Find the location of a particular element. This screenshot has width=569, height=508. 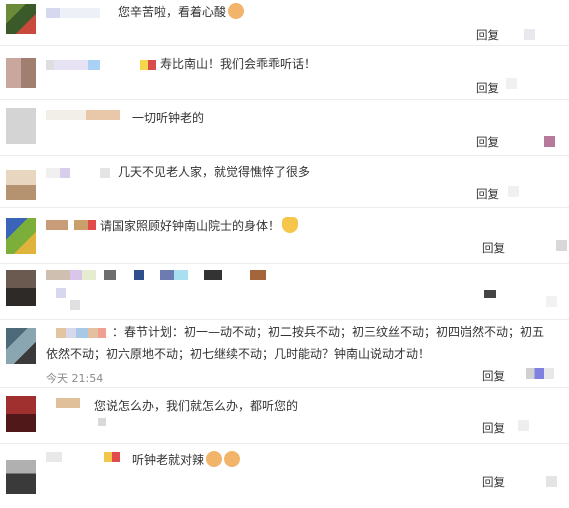

comment-item: 您说怎么办，我们就怎么办，都听您的 回复 is located at coordinates (284, 416).